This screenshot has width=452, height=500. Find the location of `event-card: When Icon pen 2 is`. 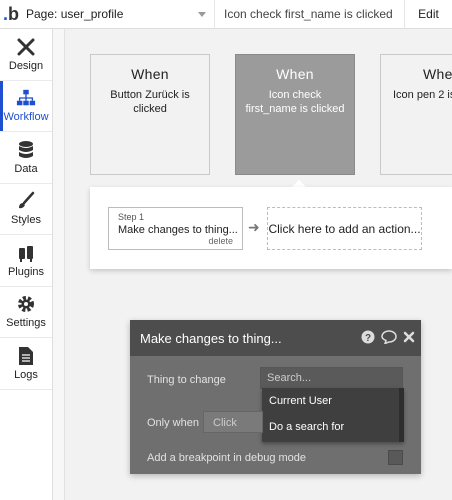

event-card: When Icon pen 2 is is located at coordinates (416, 114).